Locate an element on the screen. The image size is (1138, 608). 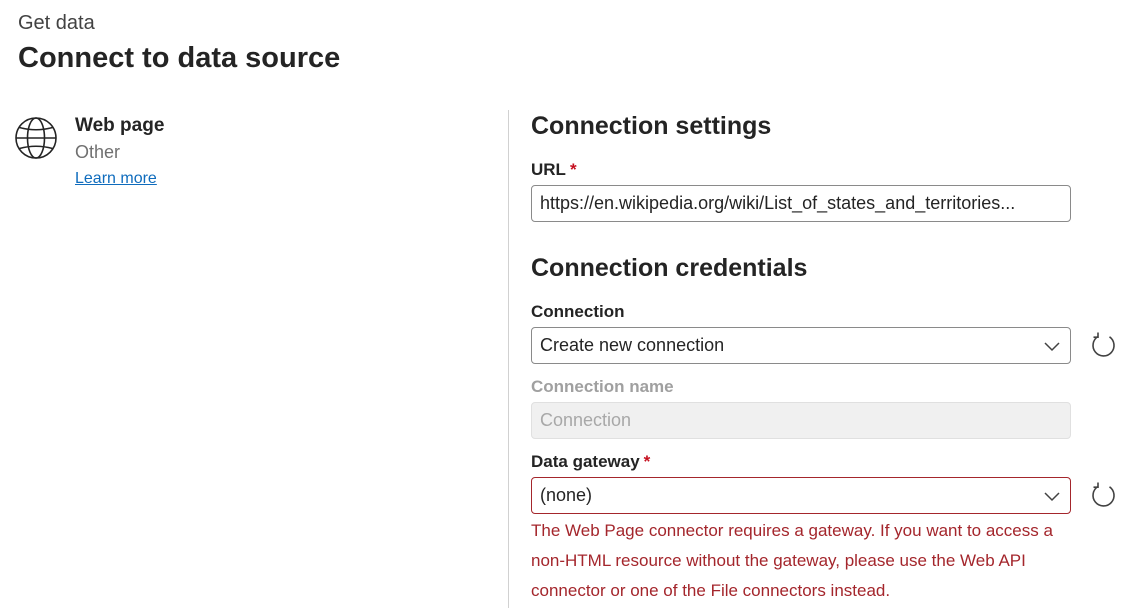
learn-more-link: Learn more is located at coordinates (116, 179).